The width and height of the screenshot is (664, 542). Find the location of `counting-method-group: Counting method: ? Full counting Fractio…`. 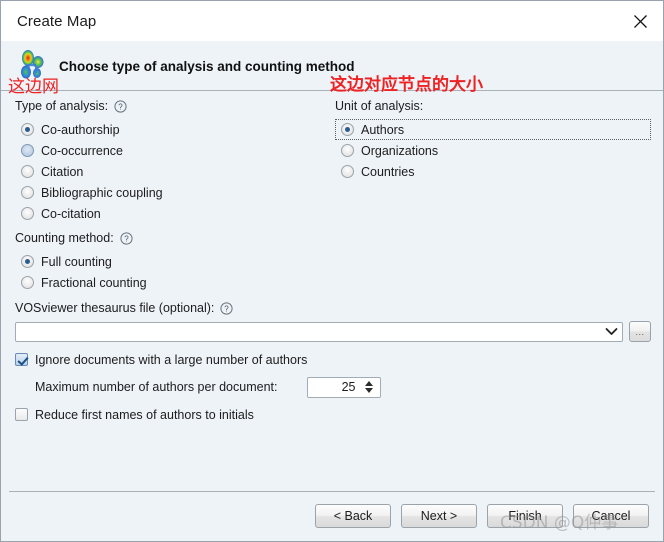

counting-method-group: Counting method: ? Full counting Fractio… is located at coordinates (170, 262).